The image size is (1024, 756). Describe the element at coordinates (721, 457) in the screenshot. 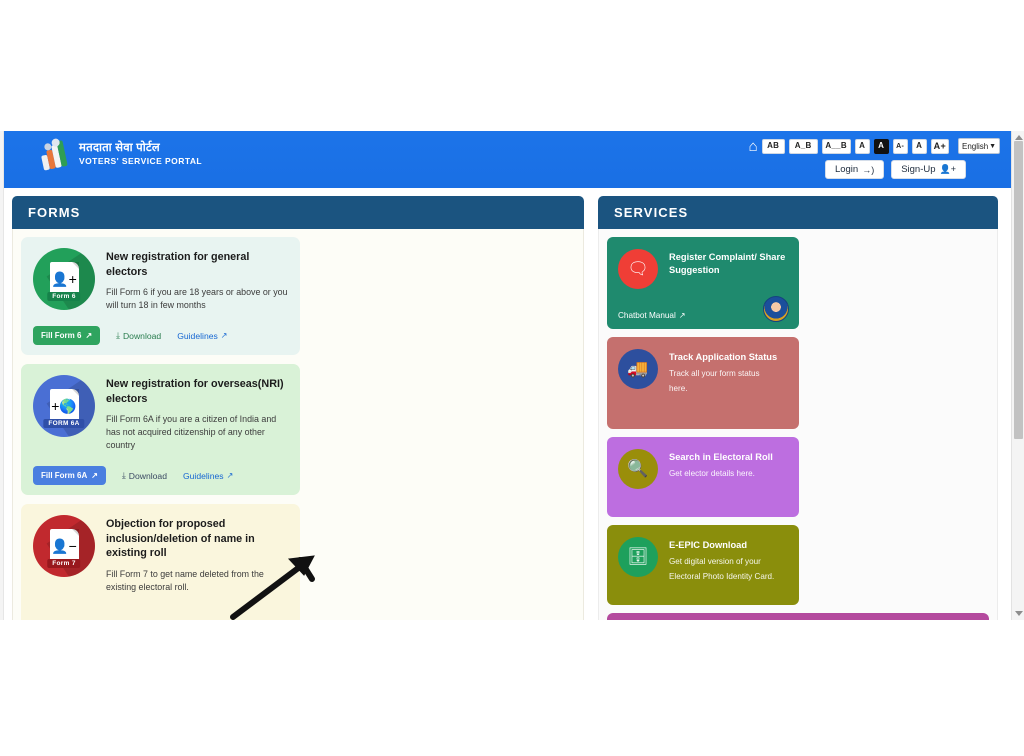

I see `service-title: Search in Electoral Roll` at that location.